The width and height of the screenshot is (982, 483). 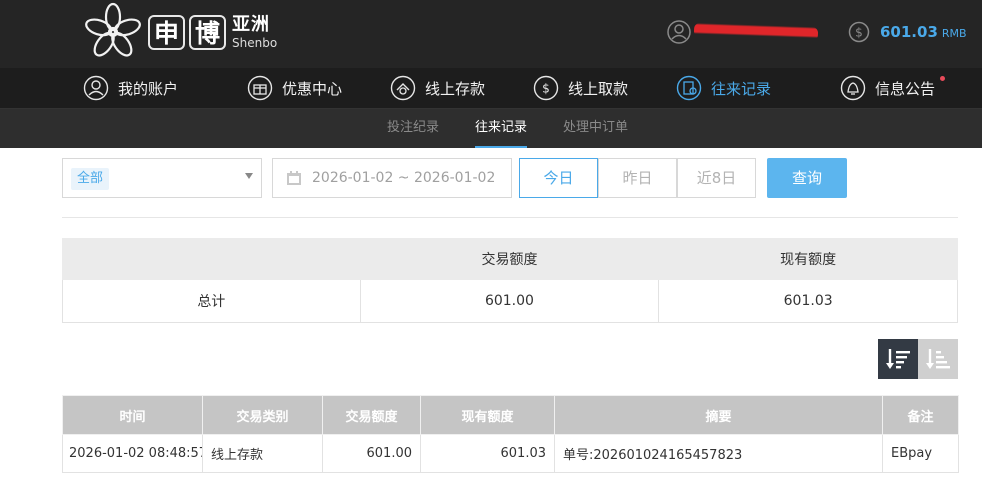 What do you see at coordinates (162, 178) in the screenshot?
I see `type-select: 全部` at bounding box center [162, 178].